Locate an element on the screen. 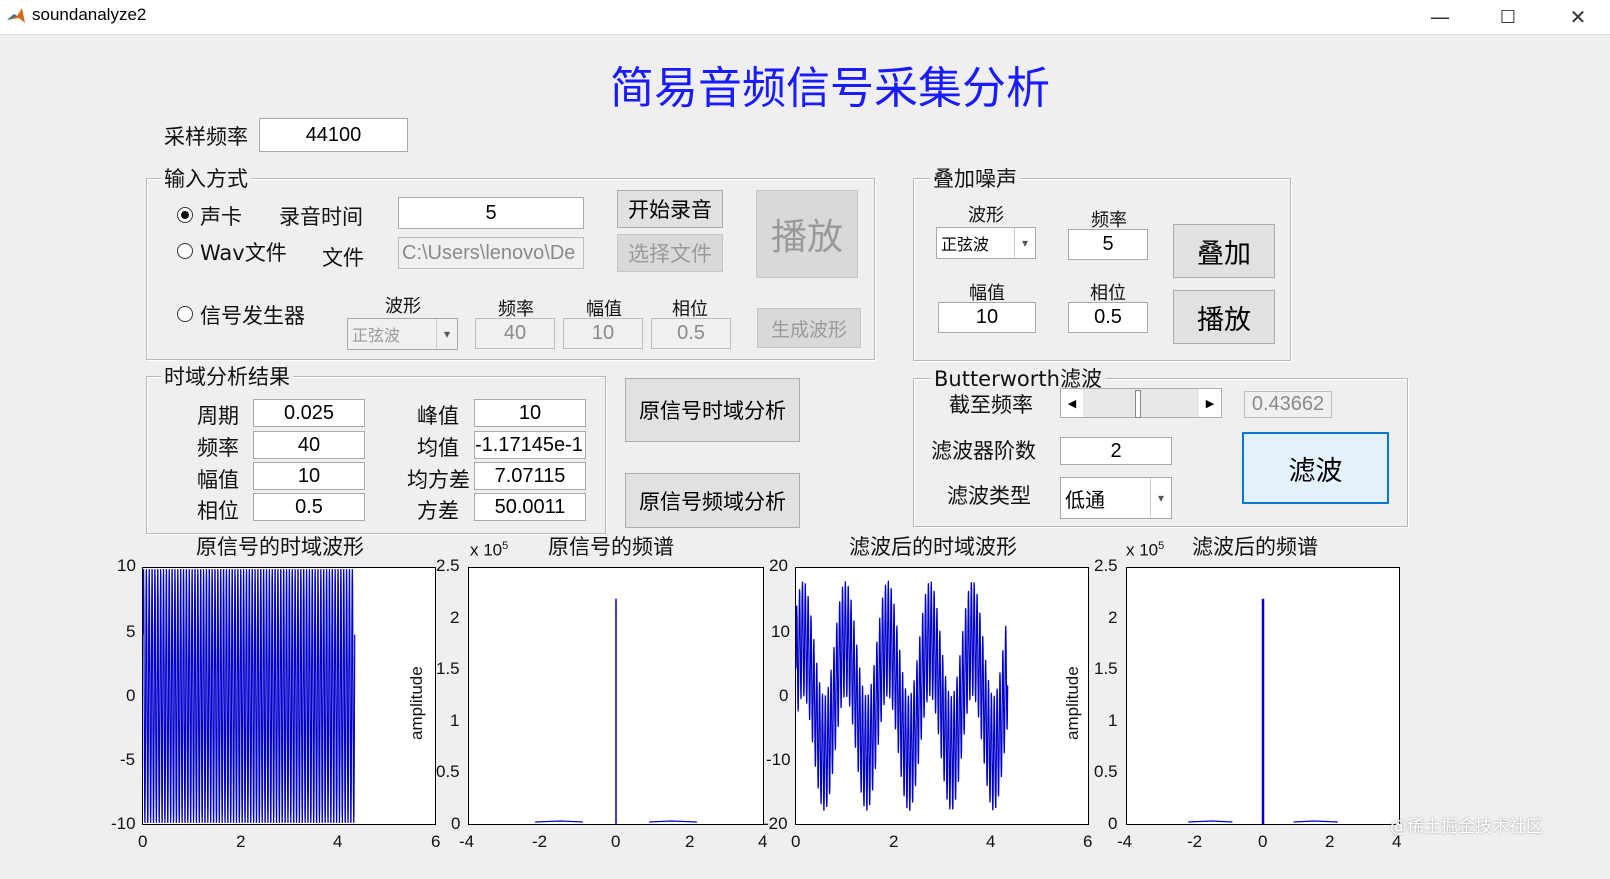 The width and height of the screenshot is (1610, 879). plot2-ytick: 1.5 is located at coordinates (448, 668).